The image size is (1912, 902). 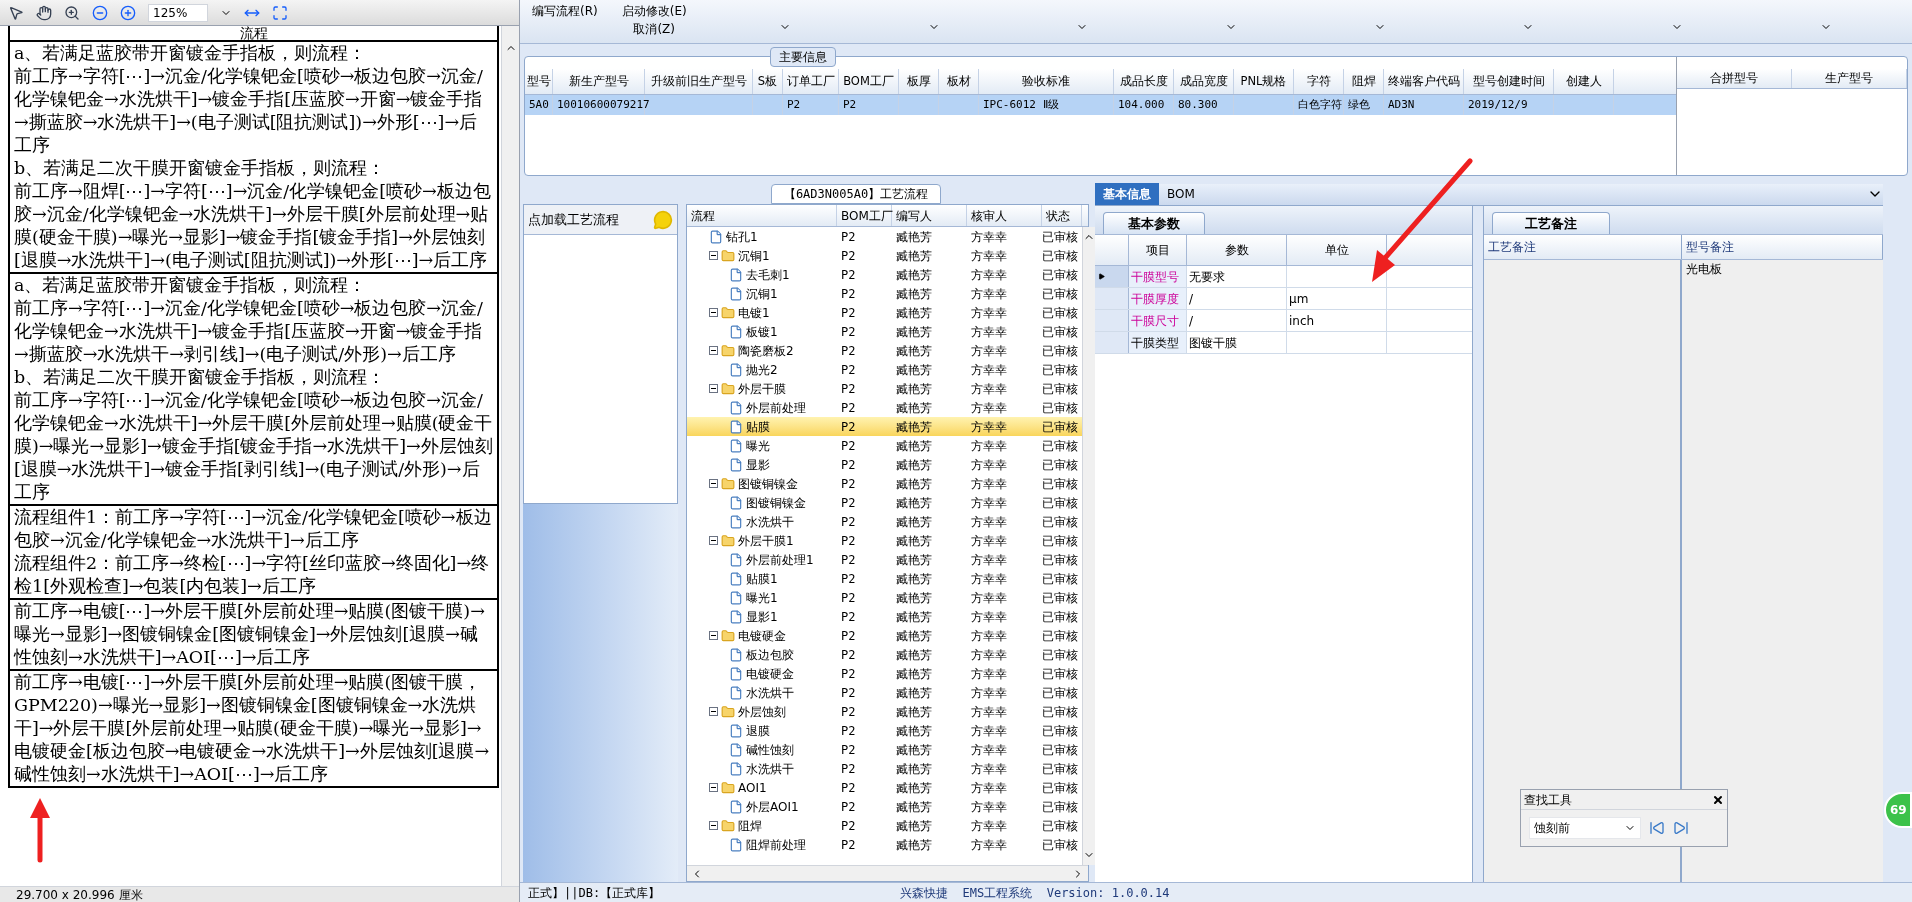 I want to click on hand-tool-icon, so click(x=44, y=12).